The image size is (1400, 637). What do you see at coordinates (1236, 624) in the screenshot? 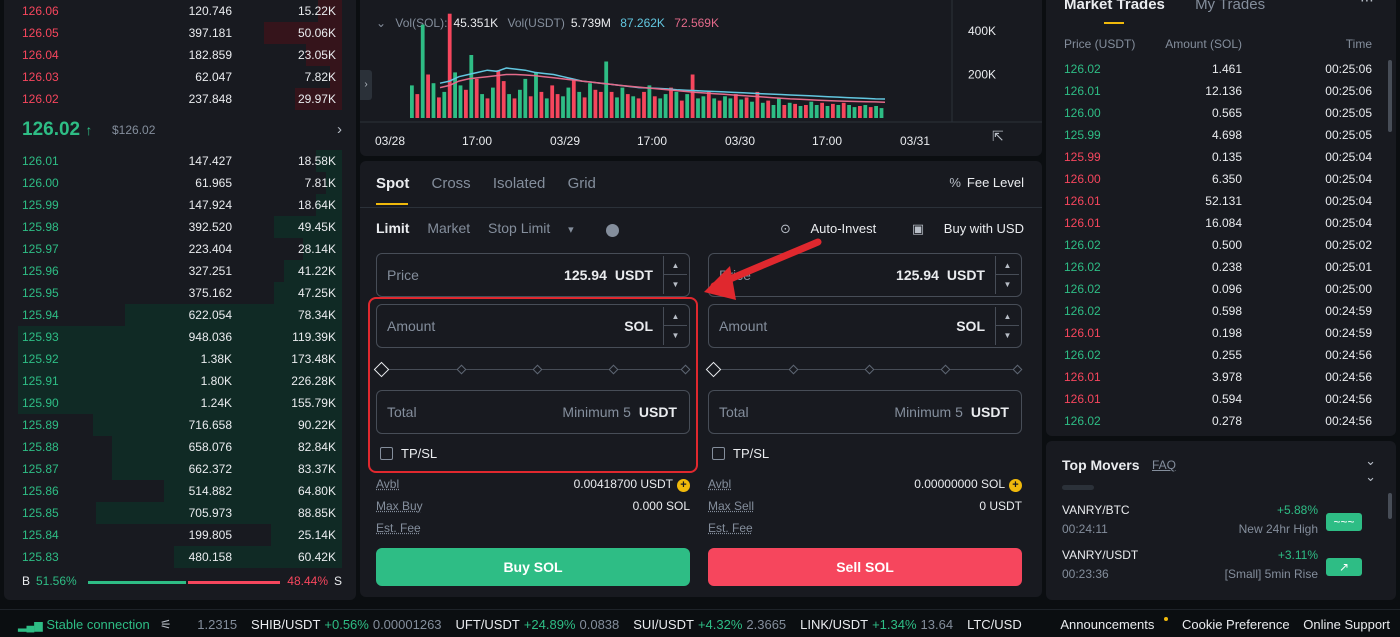
I see `cookie-preference-link: Cookie Preference` at bounding box center [1236, 624].